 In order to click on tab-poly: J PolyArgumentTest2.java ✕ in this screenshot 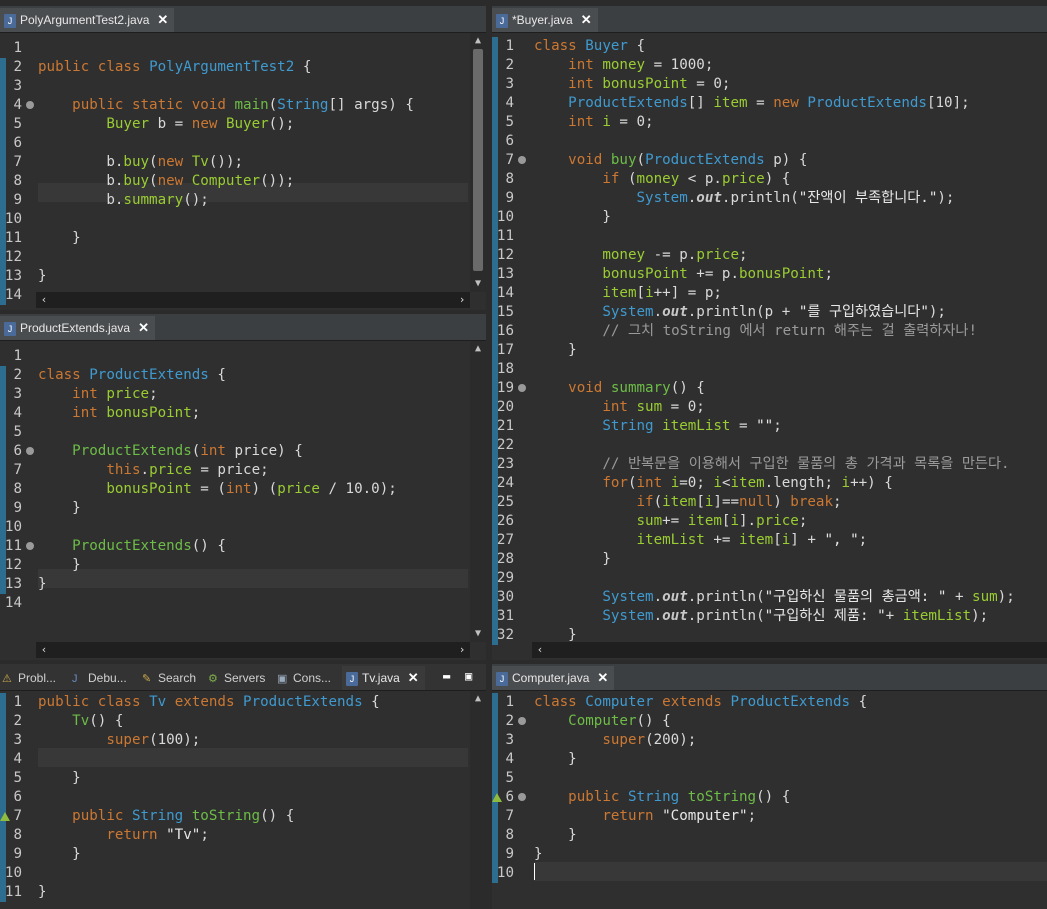, I will do `click(87, 20)`.